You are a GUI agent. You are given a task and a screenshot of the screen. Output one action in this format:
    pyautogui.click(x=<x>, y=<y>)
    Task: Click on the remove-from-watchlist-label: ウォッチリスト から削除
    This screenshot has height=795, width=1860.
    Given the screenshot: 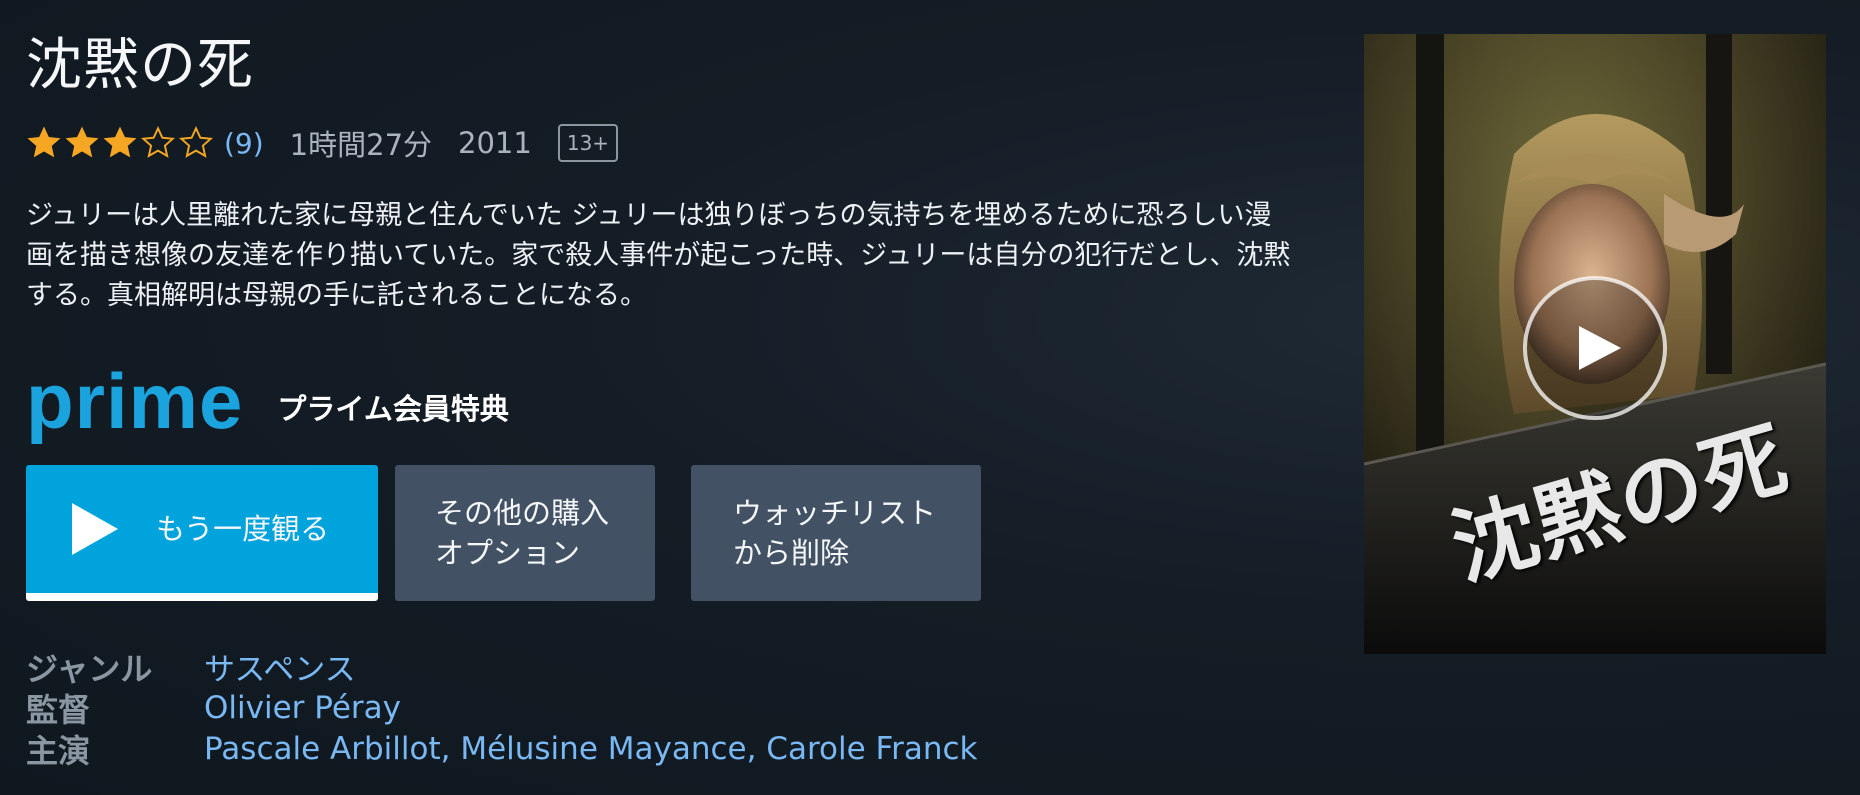 What is the action you would take?
    pyautogui.click(x=835, y=533)
    